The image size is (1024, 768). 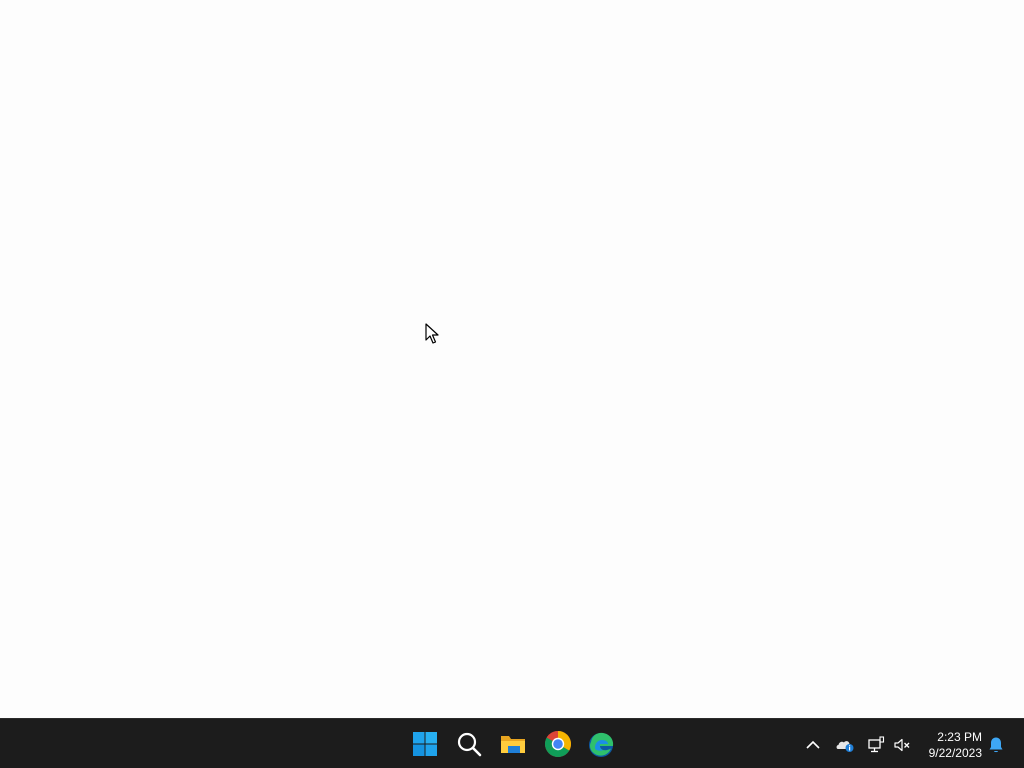 I want to click on clock-time: 2:23 PM, so click(x=959, y=737).